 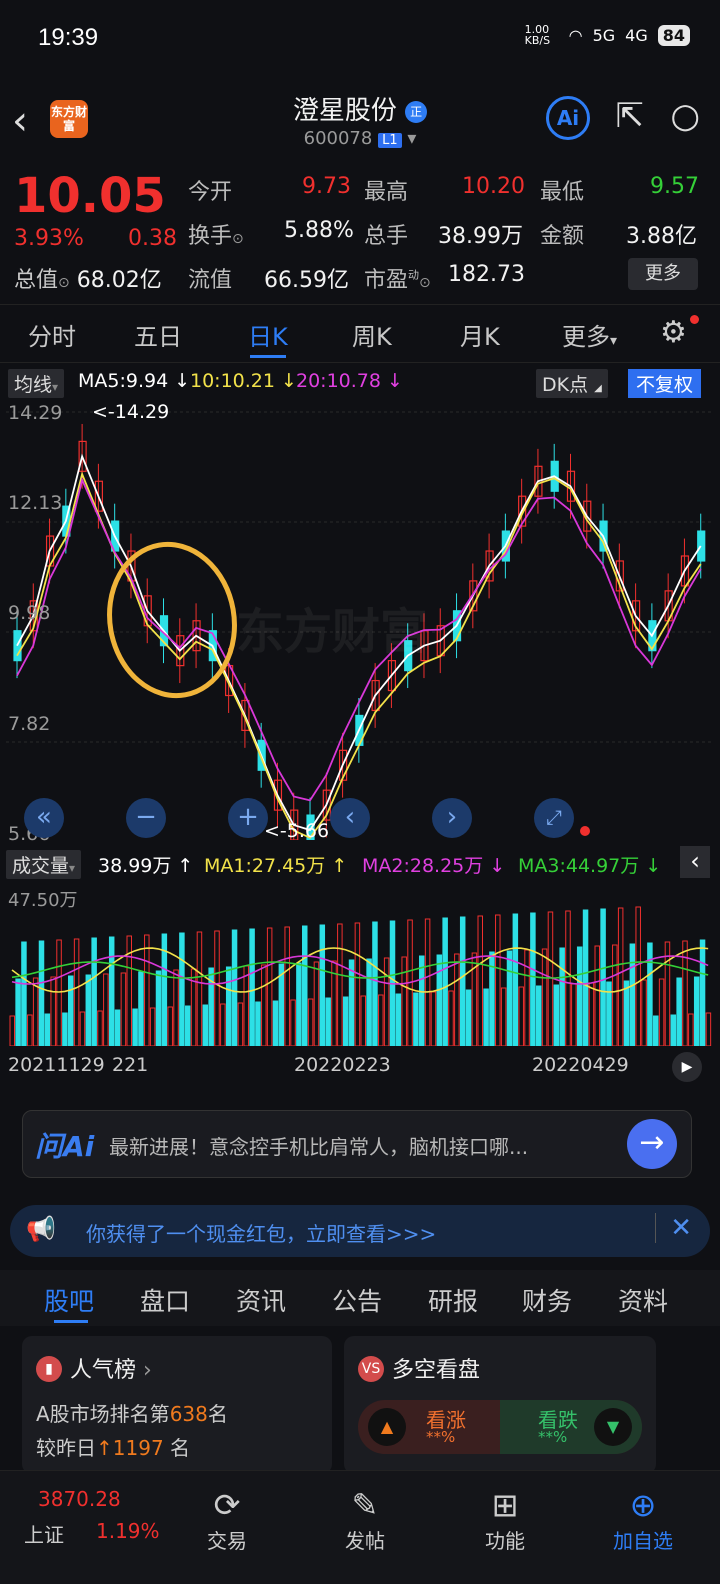 I want to click on prev-button: ‹, so click(x=350, y=818).